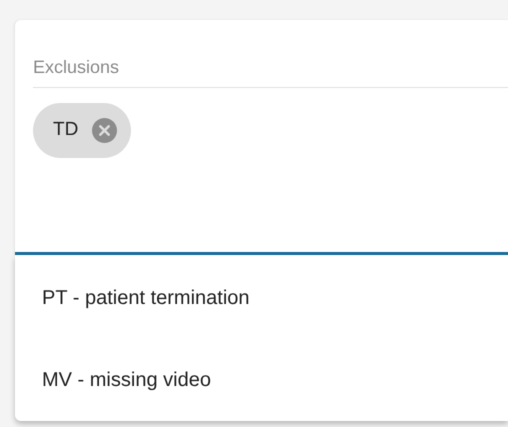  I want to click on selected-chip: TD, so click(82, 130).